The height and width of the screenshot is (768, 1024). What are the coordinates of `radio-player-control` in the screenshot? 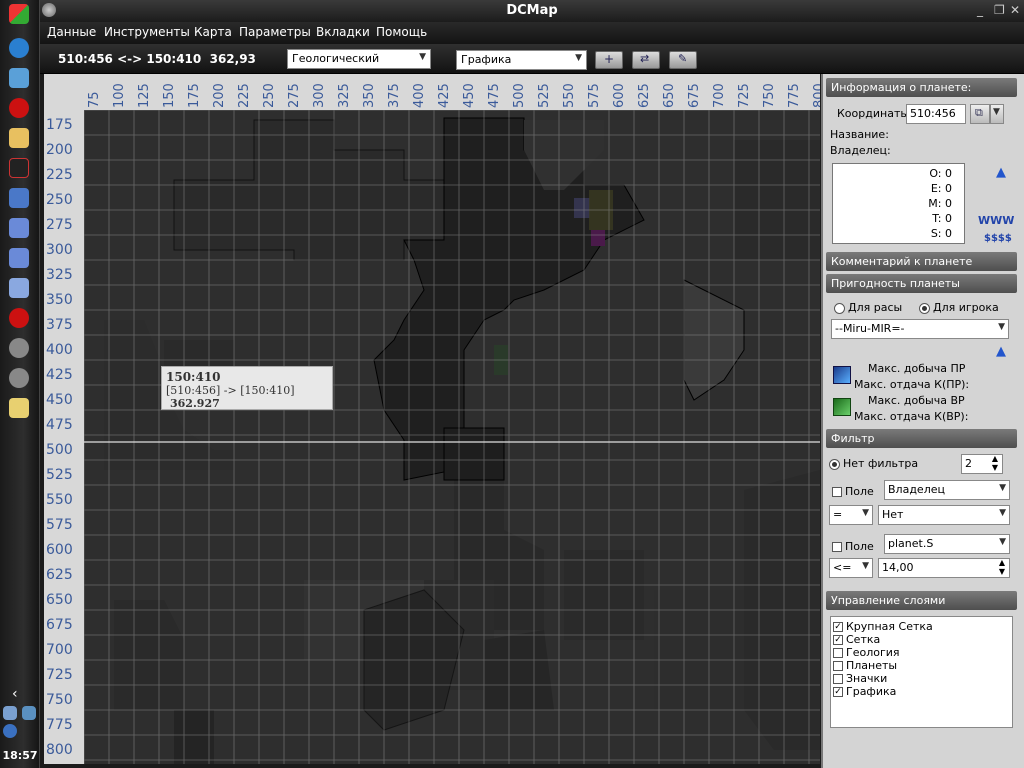 It's located at (924, 308).